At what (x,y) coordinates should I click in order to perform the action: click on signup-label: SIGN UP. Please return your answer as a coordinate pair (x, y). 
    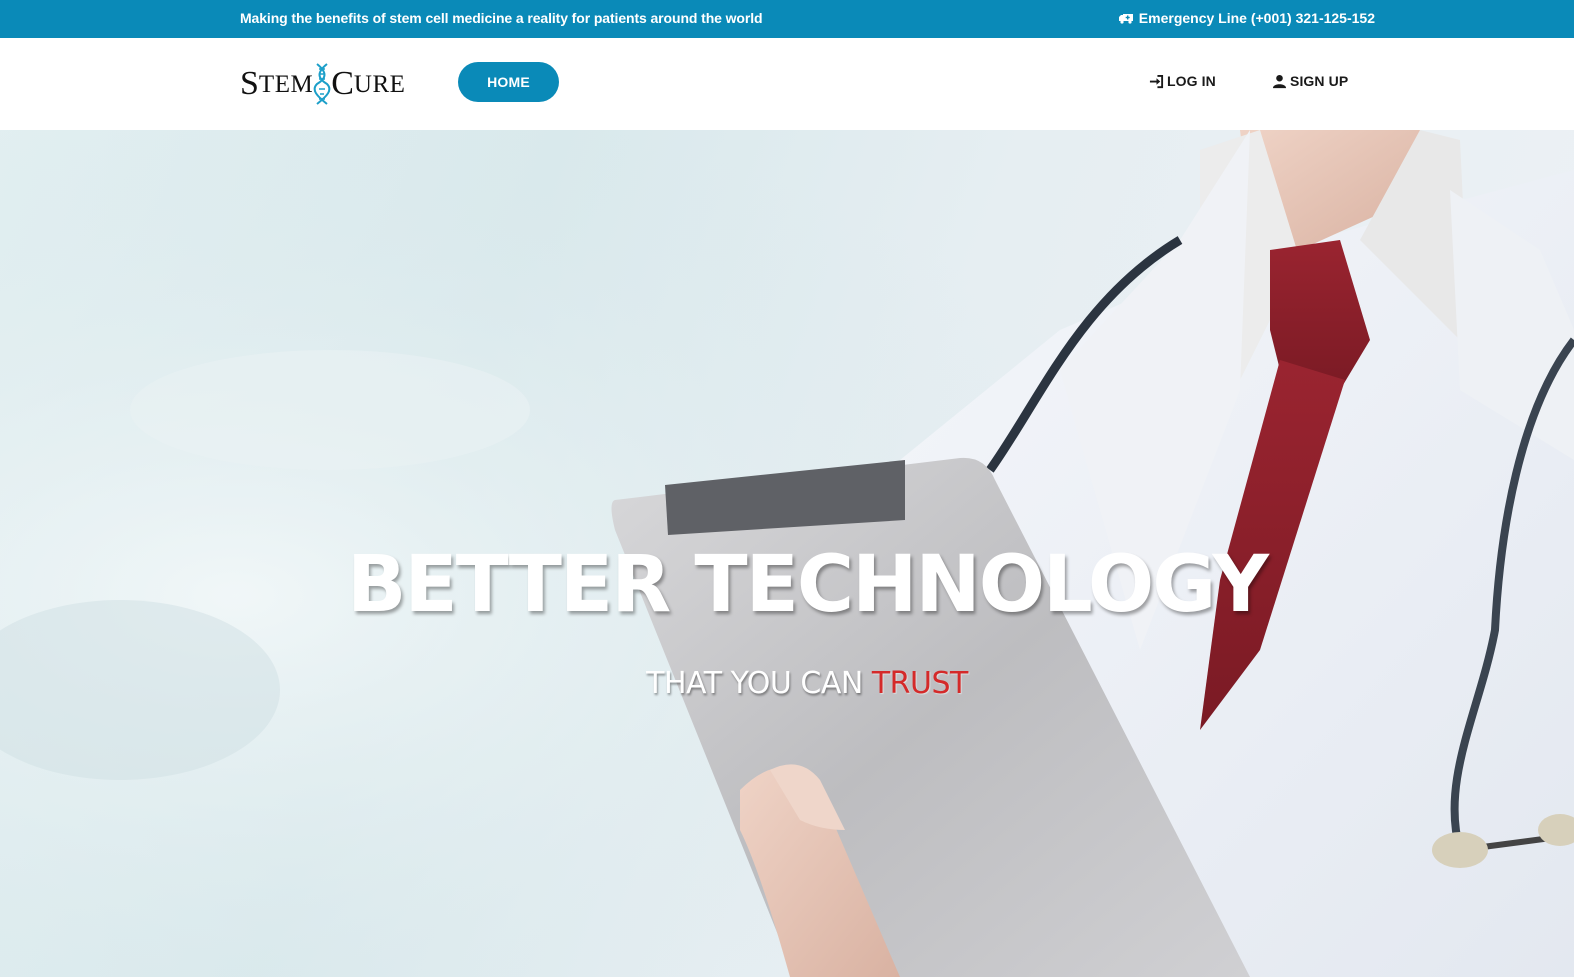
    Looking at the image, I should click on (1319, 81).